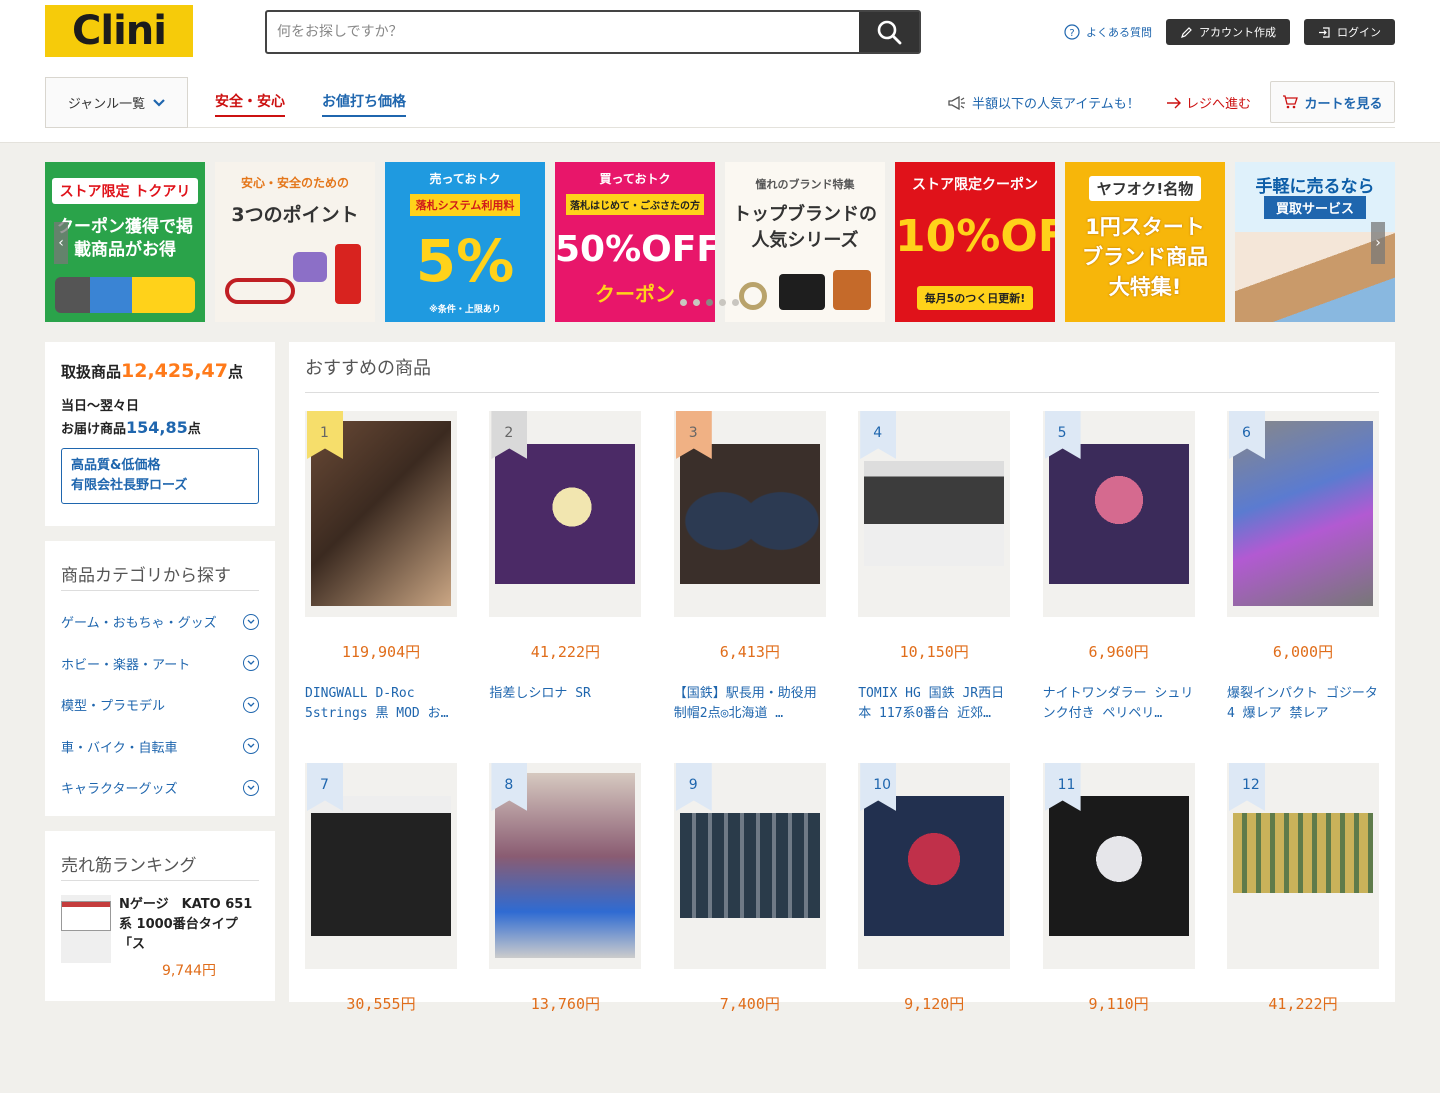 The image size is (1440, 1093). Describe the element at coordinates (61, 243) in the screenshot. I see `carousel-prev-button: ‹` at that location.